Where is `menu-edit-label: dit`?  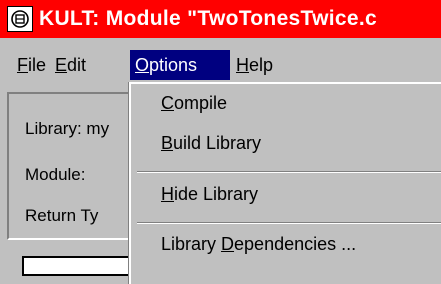
menu-edit-label: dit is located at coordinates (77, 65).